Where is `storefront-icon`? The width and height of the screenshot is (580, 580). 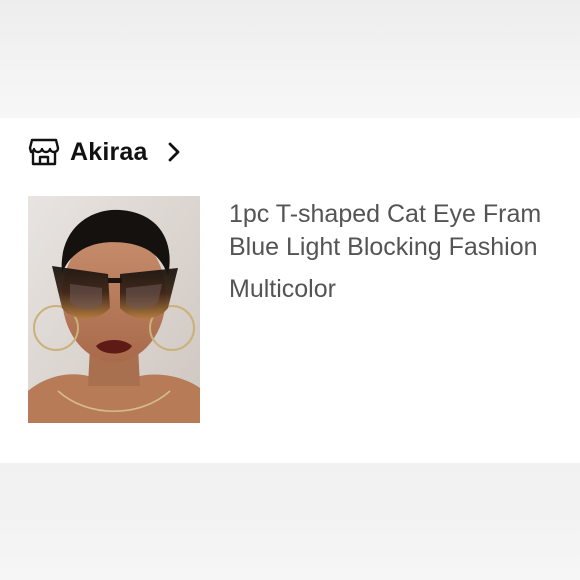 storefront-icon is located at coordinates (44, 152).